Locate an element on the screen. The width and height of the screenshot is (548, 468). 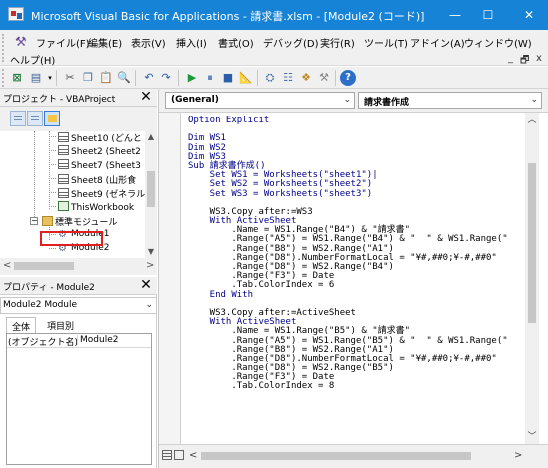
maximize-button: ☐ is located at coordinates (488, 15).